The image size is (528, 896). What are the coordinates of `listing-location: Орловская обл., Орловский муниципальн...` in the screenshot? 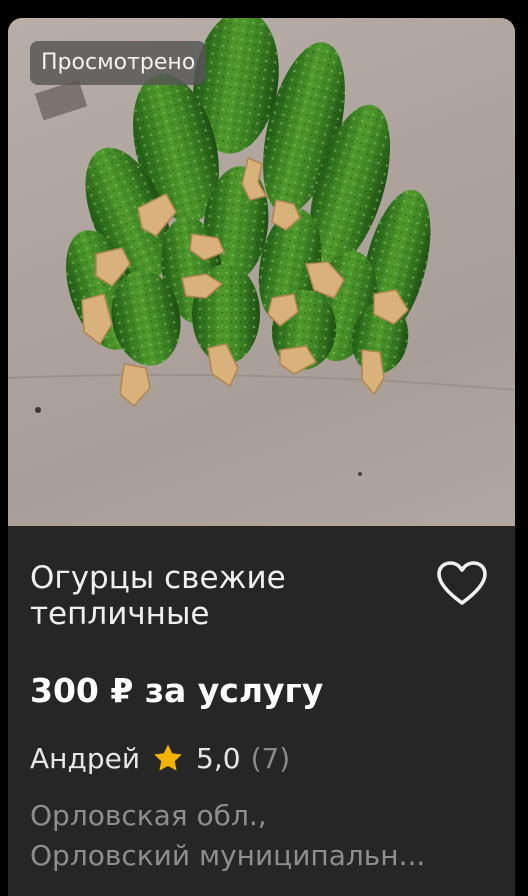 It's located at (265, 836).